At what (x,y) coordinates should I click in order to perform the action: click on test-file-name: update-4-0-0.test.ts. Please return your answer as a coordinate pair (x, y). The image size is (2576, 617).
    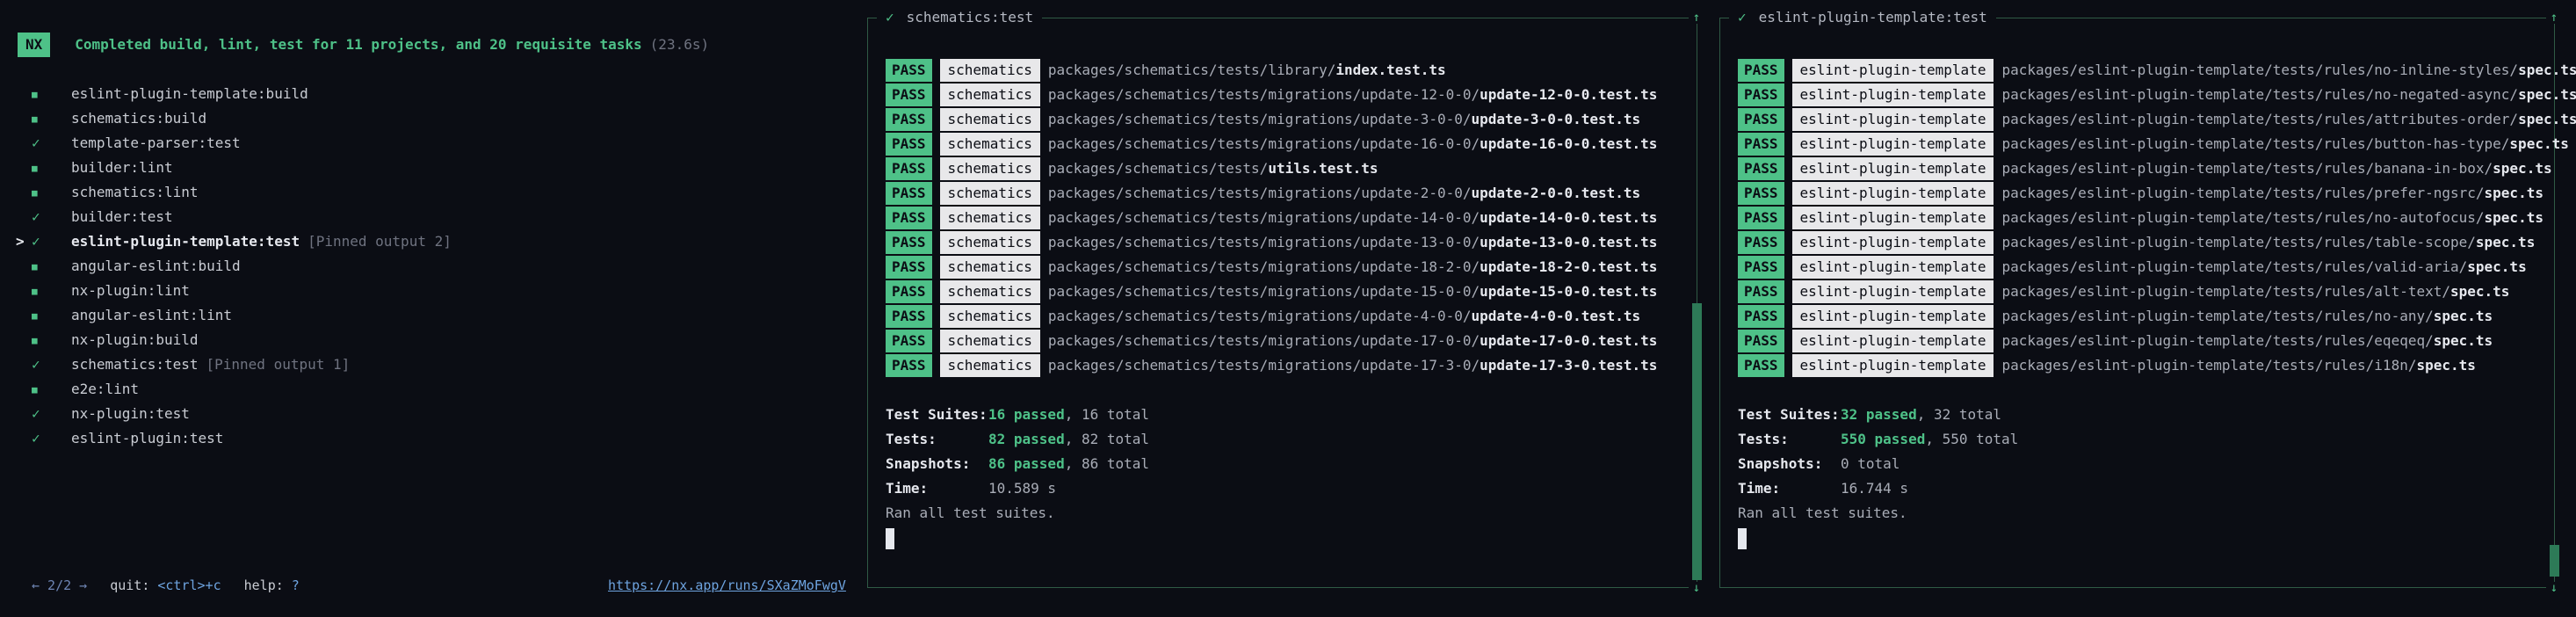
    Looking at the image, I should click on (1556, 316).